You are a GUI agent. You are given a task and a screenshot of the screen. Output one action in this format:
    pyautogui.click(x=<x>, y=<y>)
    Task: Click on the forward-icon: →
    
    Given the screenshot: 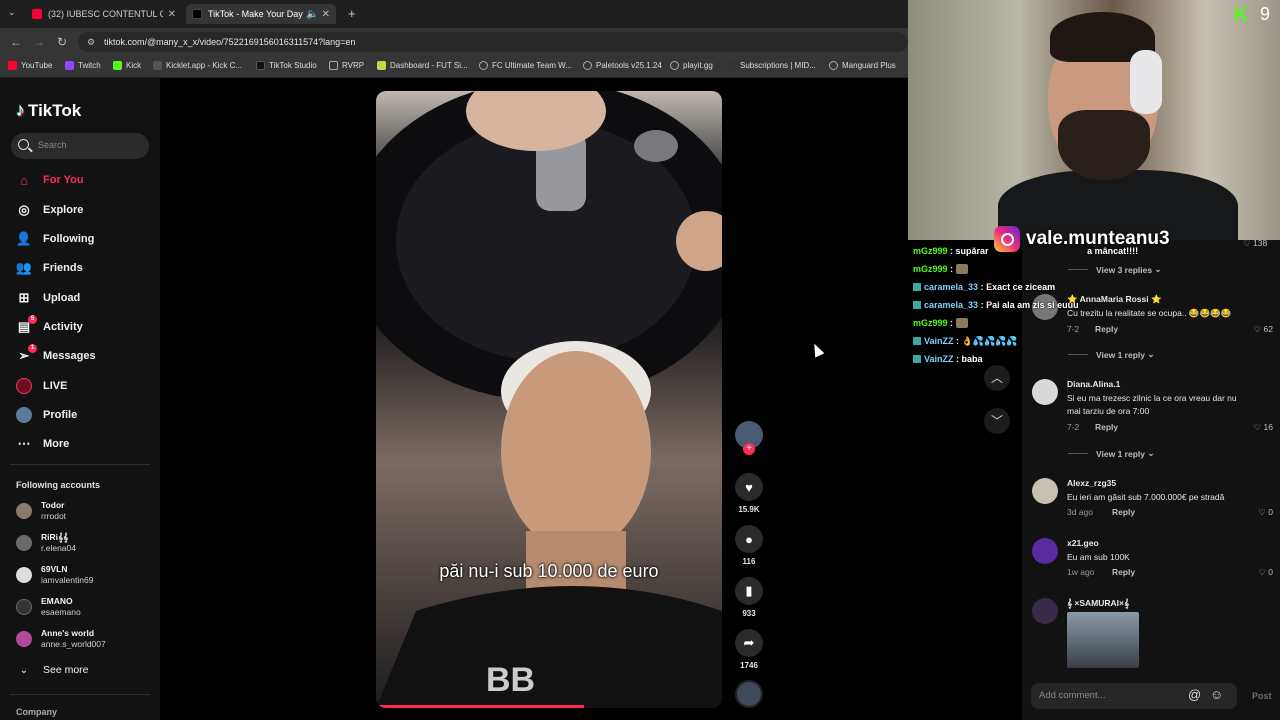 What is the action you would take?
    pyautogui.click(x=39, y=42)
    